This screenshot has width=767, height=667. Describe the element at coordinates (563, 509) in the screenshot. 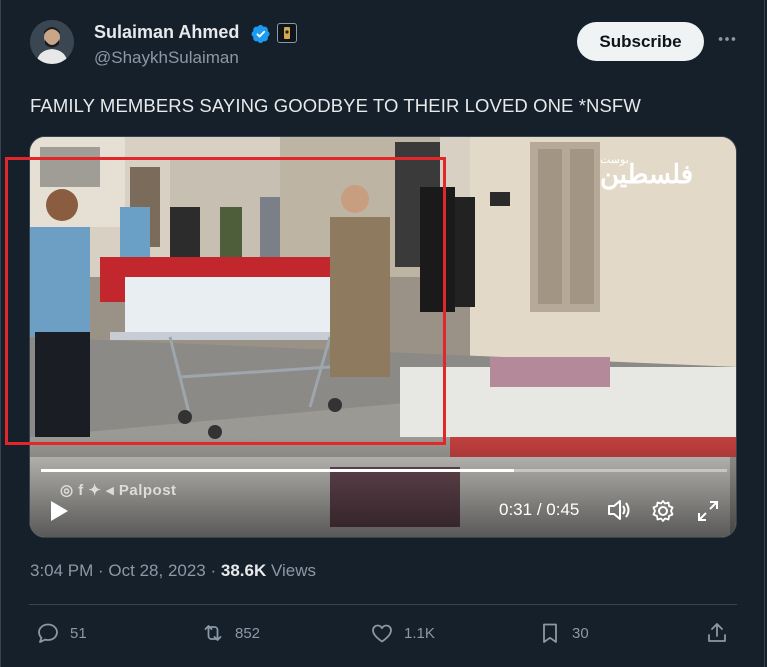

I see `time-total: 0:45` at that location.